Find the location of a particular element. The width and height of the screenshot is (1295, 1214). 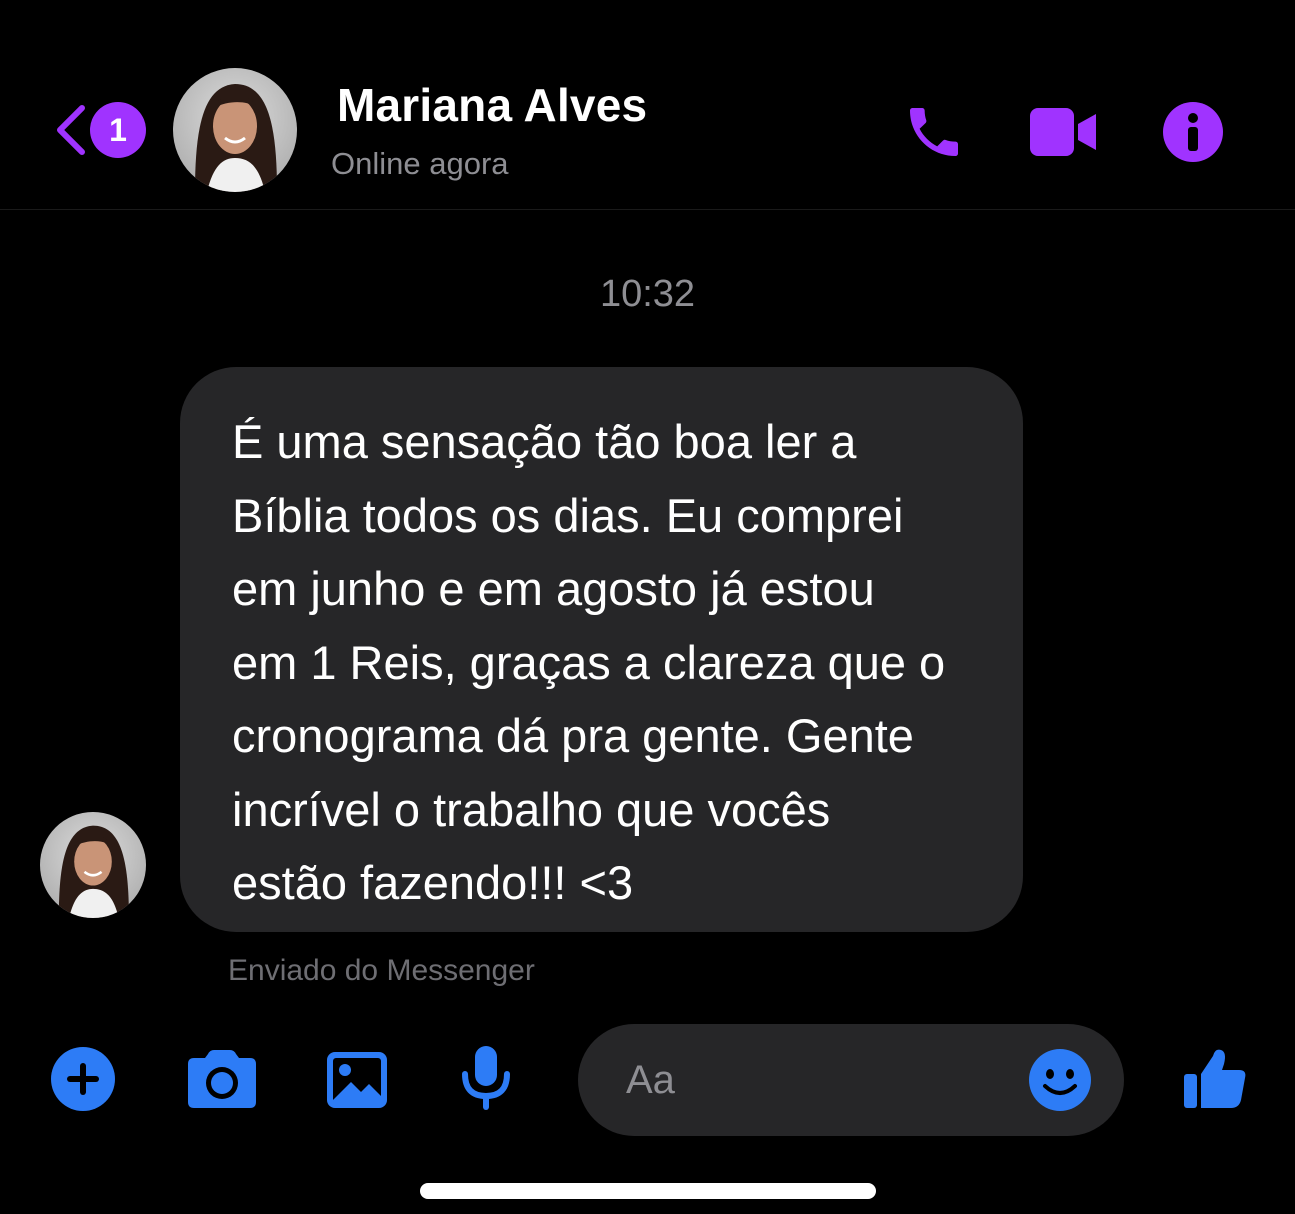

online-status: Online agora is located at coordinates (420, 163).